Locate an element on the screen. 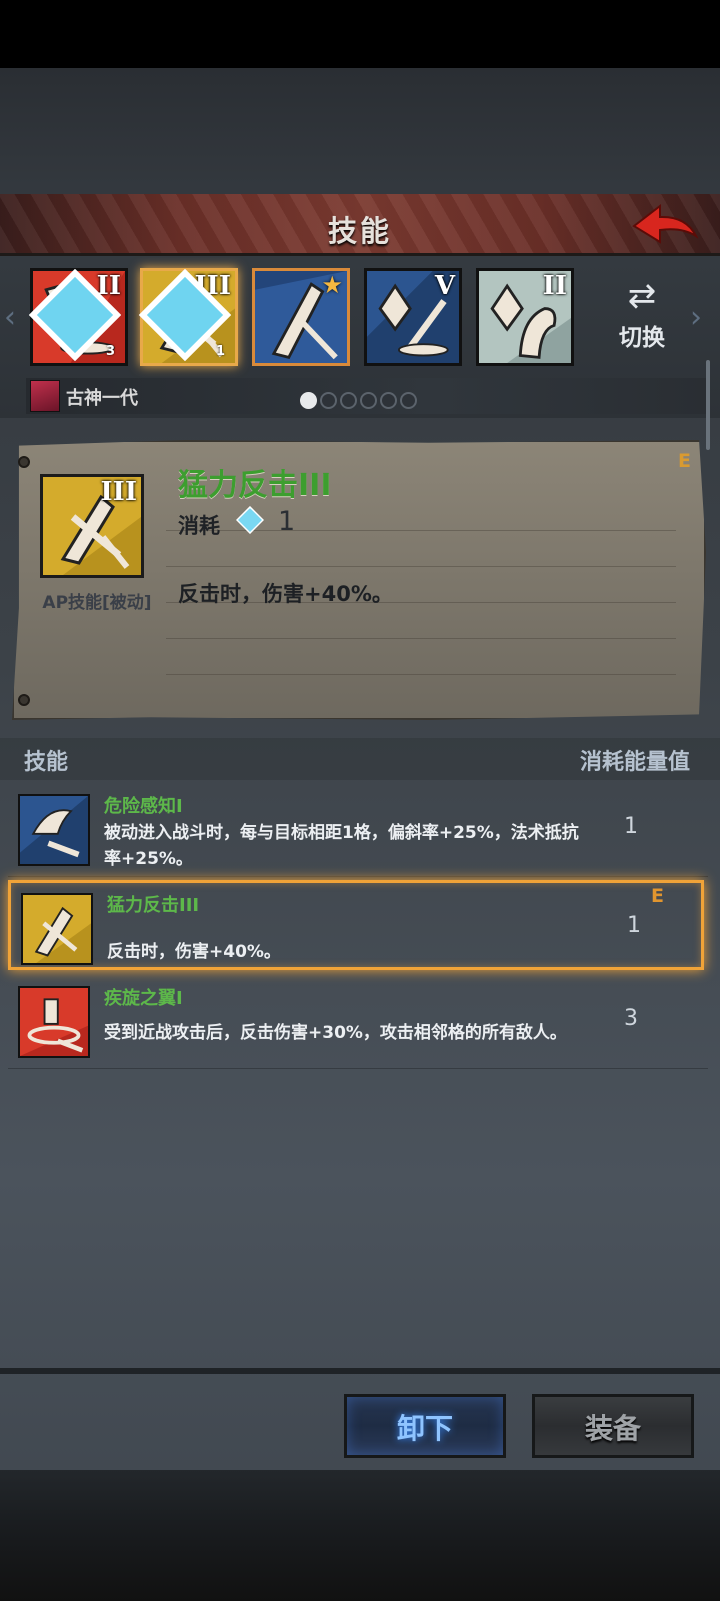  unequip-button: 卸下 is located at coordinates (425, 1426).